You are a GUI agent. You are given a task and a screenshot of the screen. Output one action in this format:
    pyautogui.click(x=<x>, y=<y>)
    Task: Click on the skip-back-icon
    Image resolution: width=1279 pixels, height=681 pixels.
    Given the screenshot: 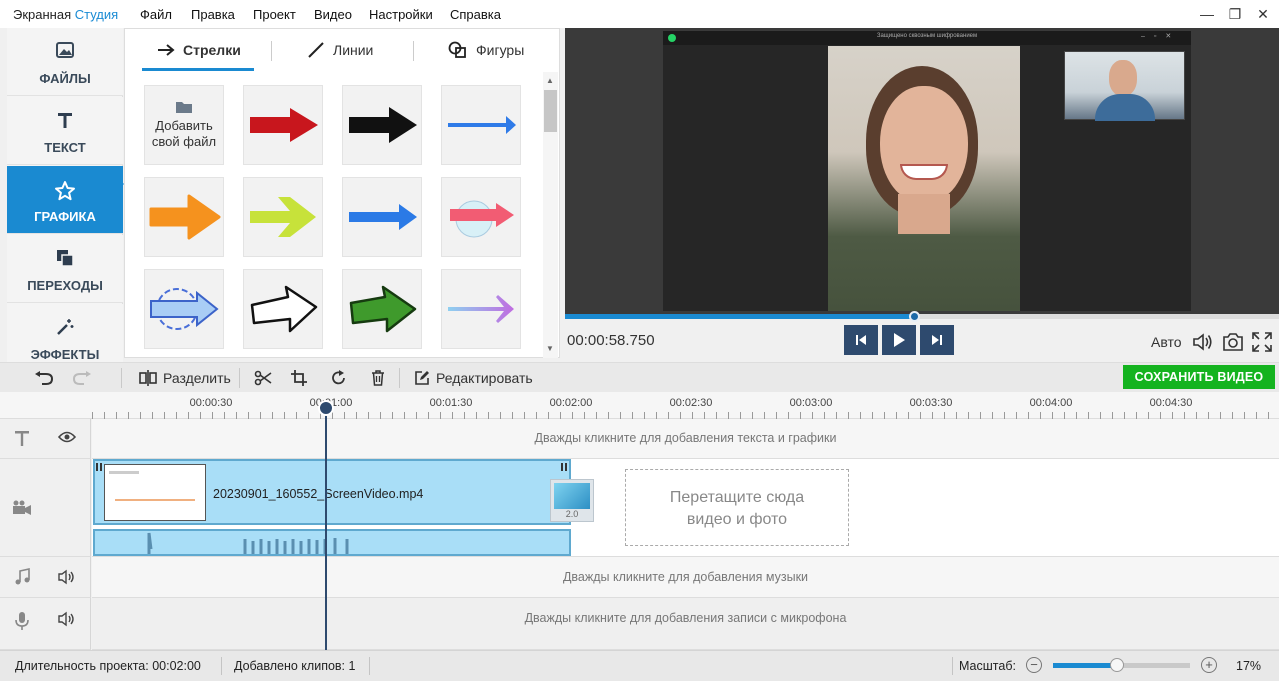 What is the action you would take?
    pyautogui.click(x=861, y=340)
    